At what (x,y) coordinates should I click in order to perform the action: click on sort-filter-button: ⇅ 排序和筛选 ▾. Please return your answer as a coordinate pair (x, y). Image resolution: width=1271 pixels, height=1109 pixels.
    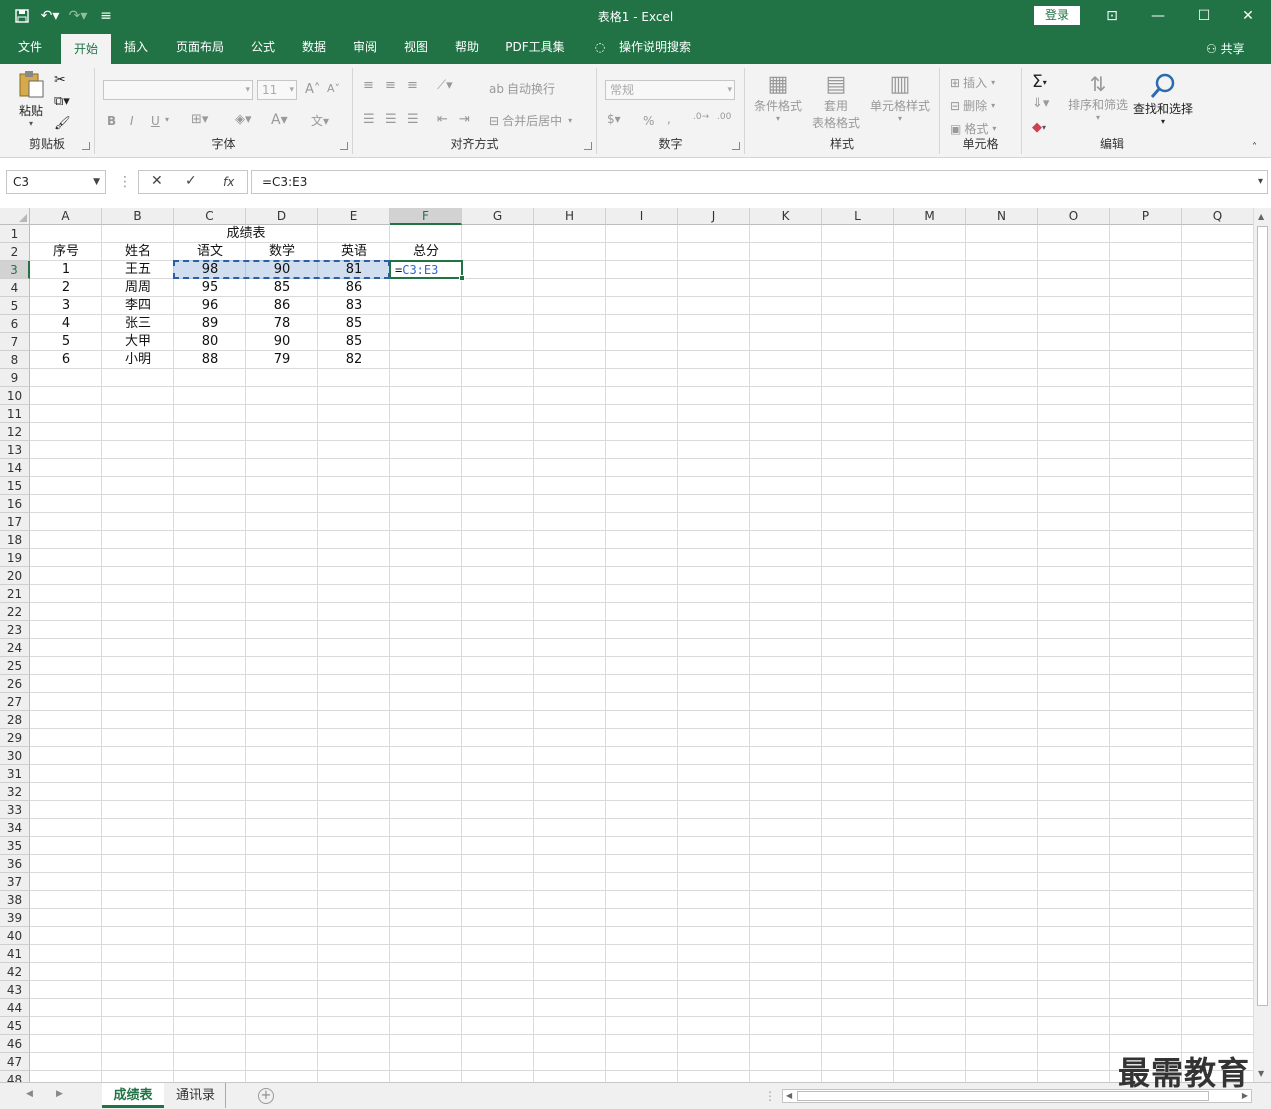
    Looking at the image, I should click on (1098, 97).